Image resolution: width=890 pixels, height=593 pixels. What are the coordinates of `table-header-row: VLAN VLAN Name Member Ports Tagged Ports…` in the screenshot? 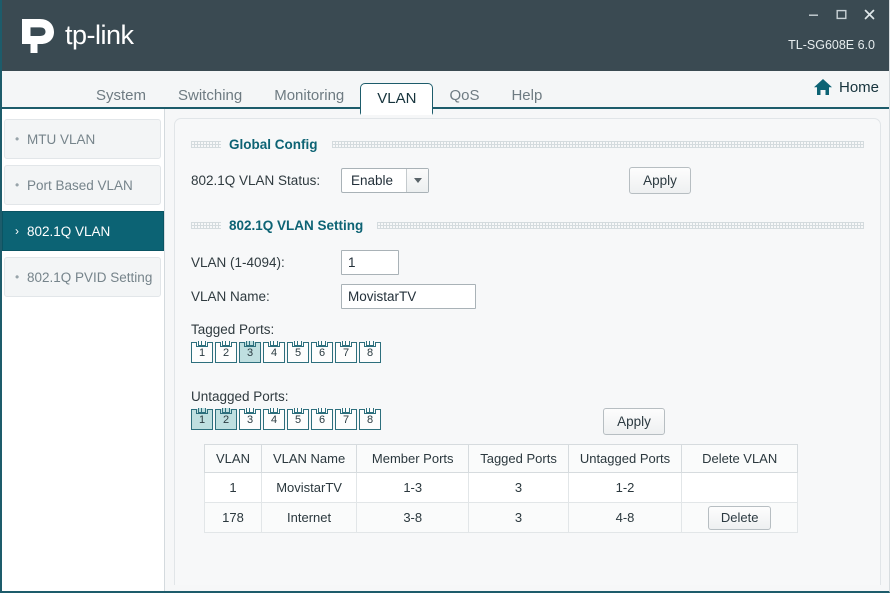 It's located at (501, 458).